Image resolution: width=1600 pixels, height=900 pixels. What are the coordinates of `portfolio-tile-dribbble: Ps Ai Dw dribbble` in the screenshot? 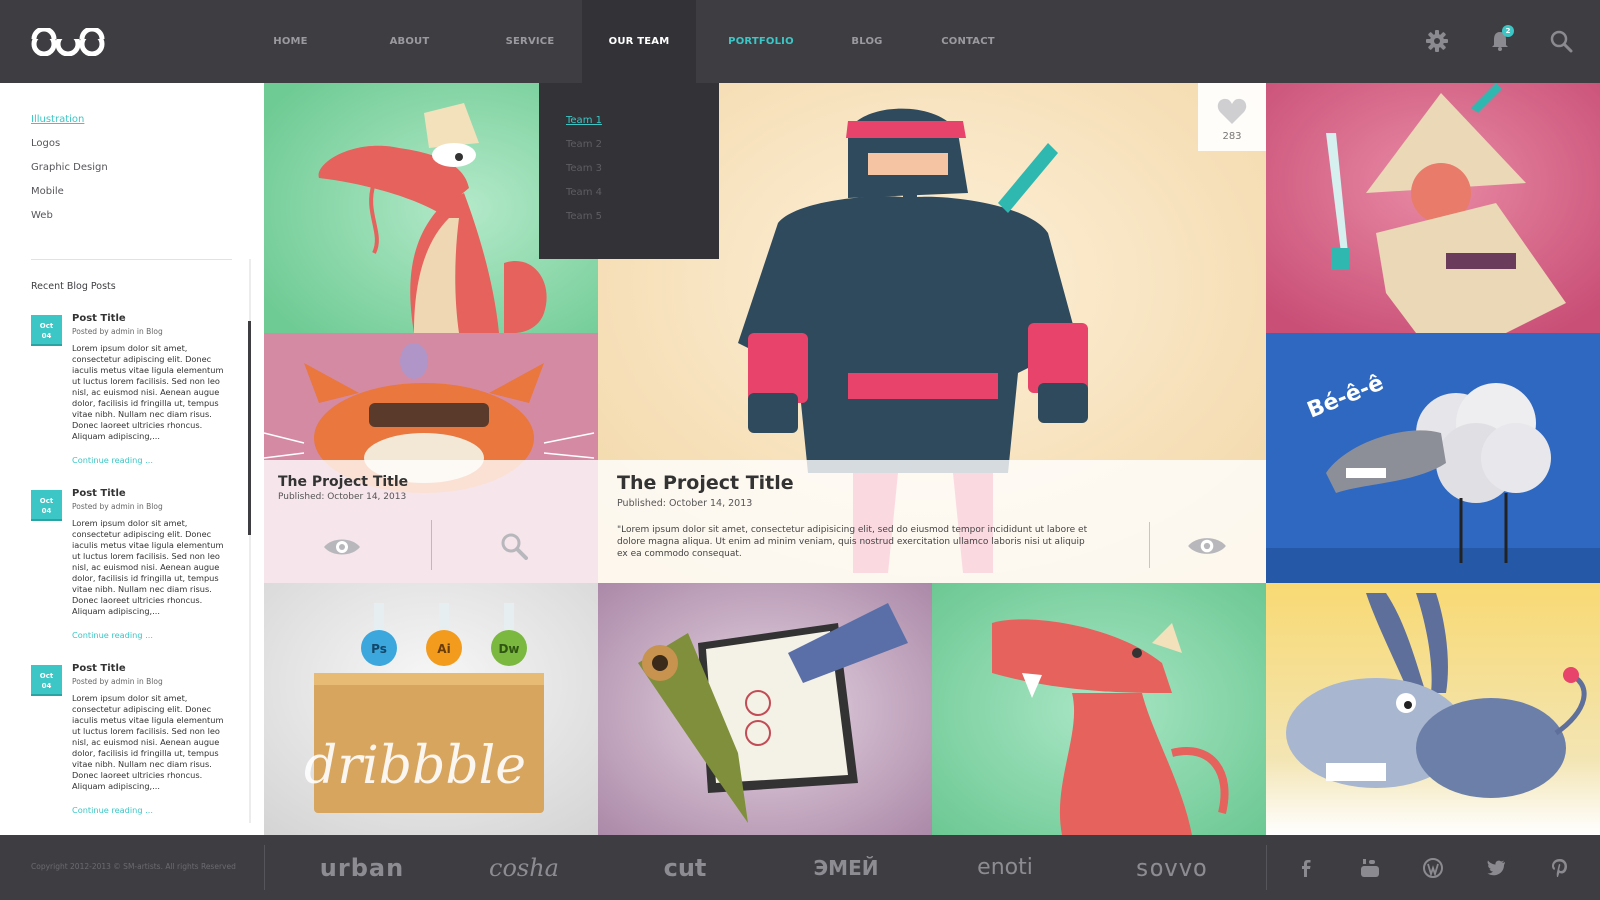 It's located at (431, 709).